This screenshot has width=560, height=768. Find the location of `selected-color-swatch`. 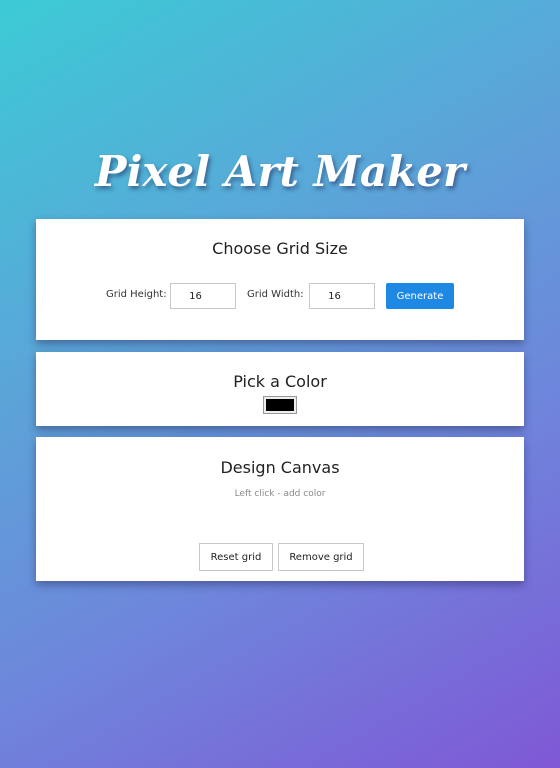

selected-color-swatch is located at coordinates (280, 405).